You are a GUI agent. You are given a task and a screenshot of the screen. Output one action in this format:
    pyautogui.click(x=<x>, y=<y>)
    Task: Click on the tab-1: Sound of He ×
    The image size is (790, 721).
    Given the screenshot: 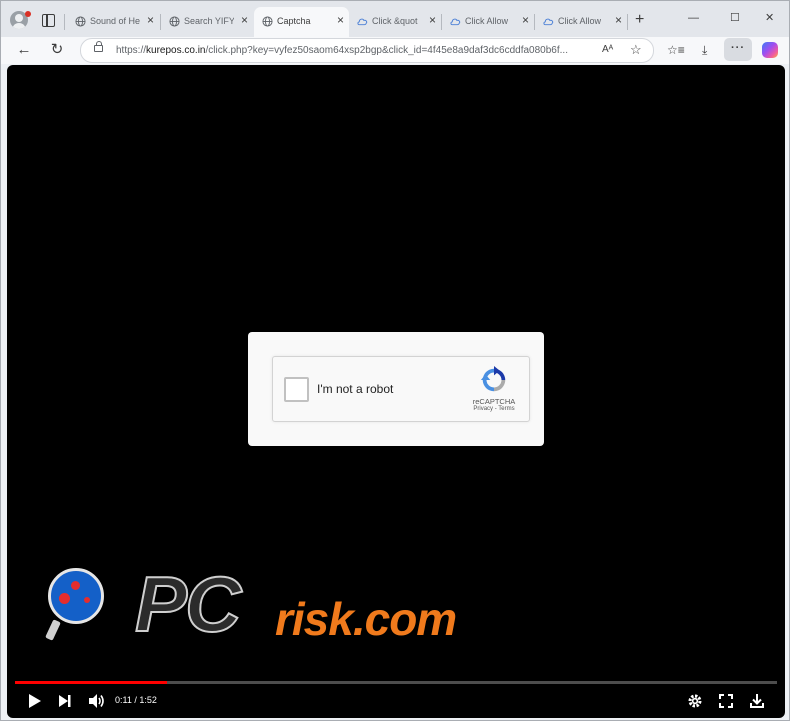 What is the action you would take?
    pyautogui.click(x=113, y=22)
    